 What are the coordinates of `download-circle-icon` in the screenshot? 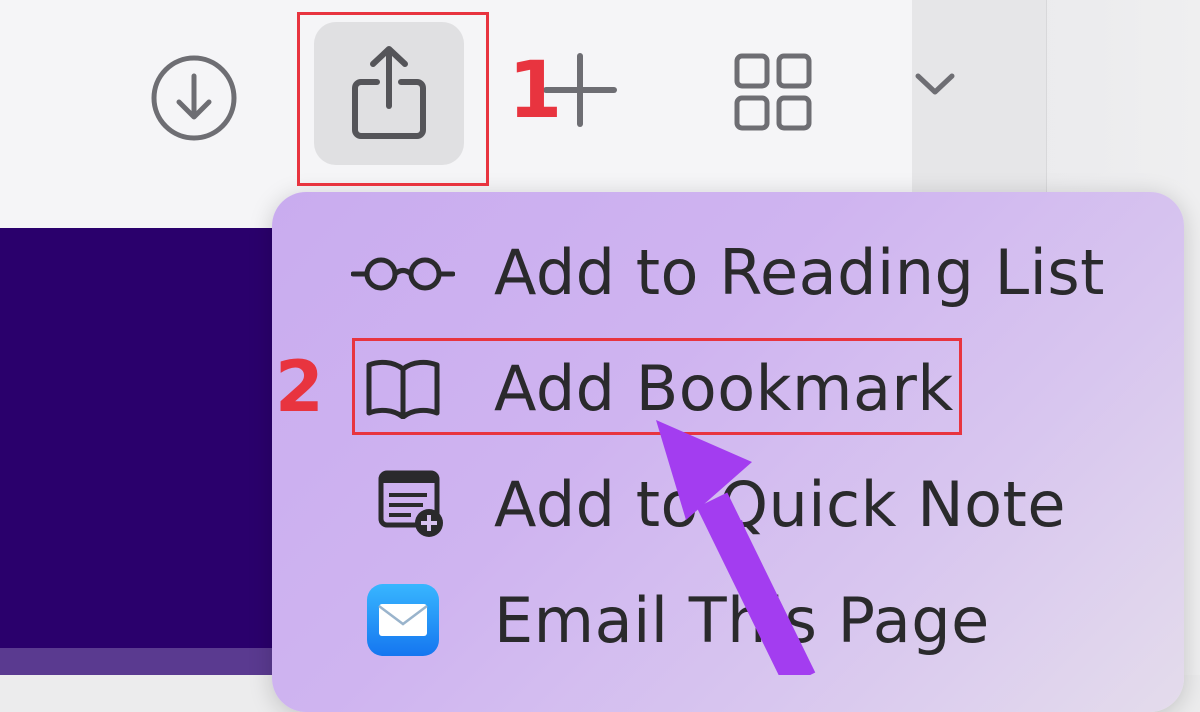 It's located at (194, 98).